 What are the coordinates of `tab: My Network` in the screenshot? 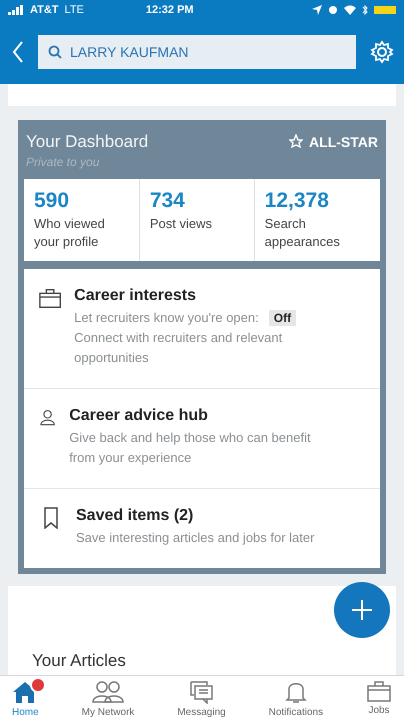 It's located at (108, 701).